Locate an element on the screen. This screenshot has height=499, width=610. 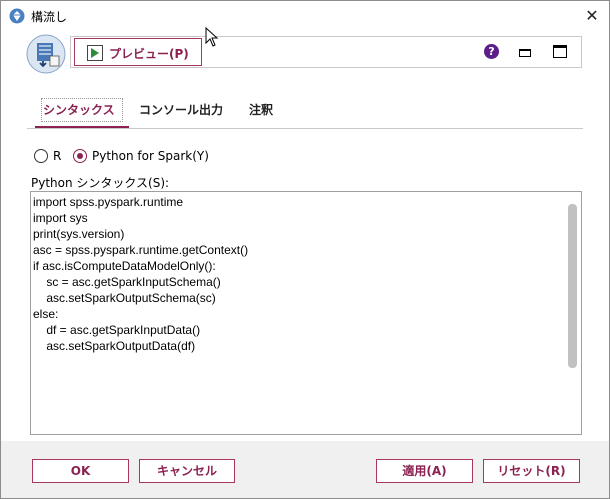
close-icon: ✕ is located at coordinates (592, 16).